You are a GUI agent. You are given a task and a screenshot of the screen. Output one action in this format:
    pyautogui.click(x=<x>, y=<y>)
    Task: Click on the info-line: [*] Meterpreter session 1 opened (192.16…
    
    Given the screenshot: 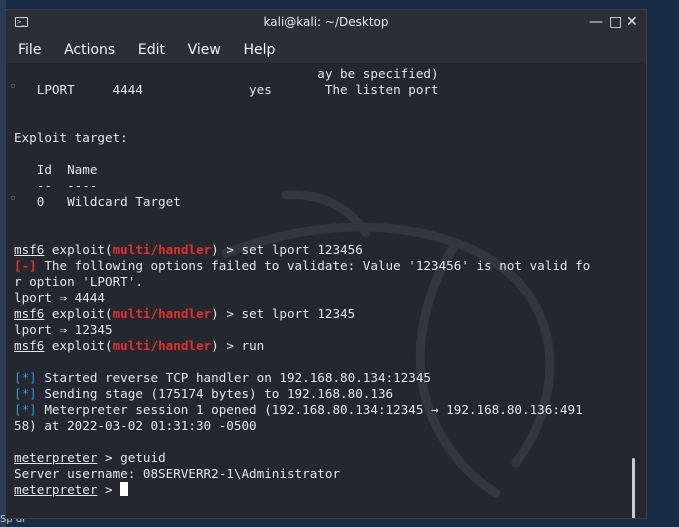 What is the action you would take?
    pyautogui.click(x=302, y=410)
    